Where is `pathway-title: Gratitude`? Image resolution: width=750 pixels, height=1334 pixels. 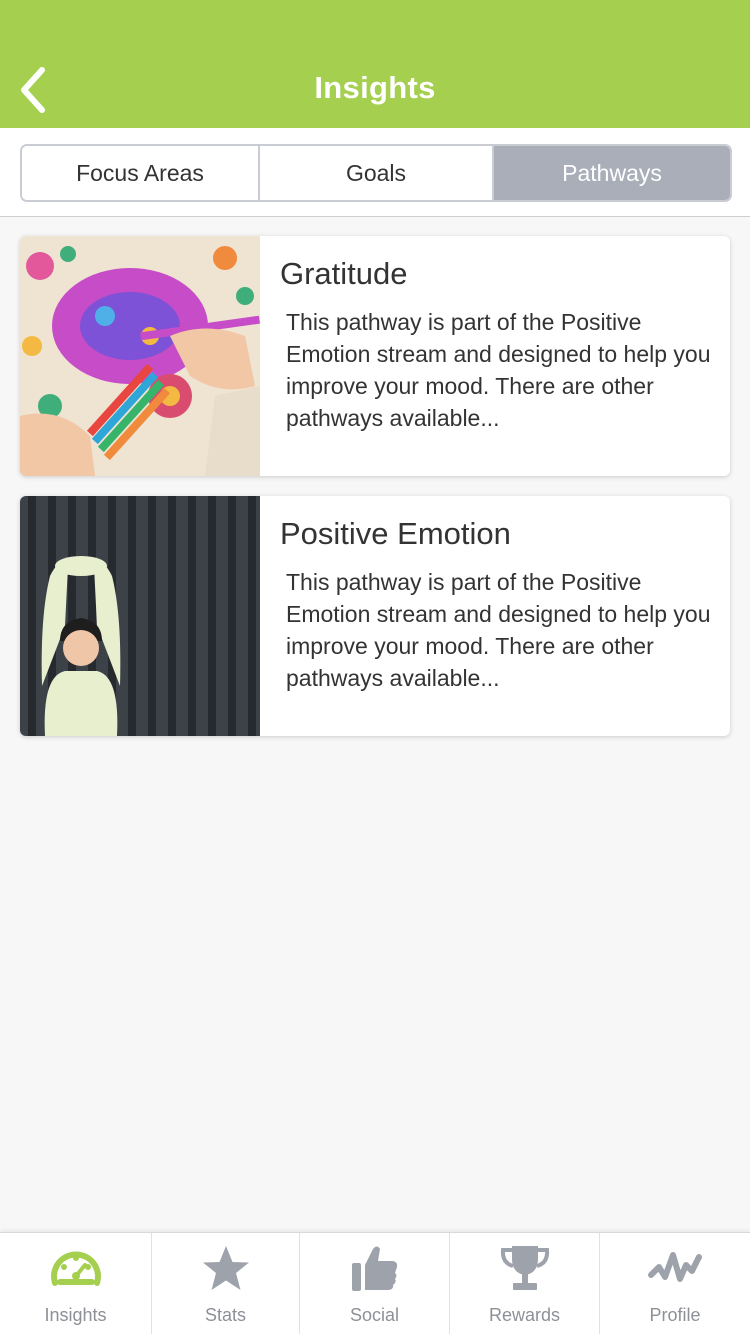 pathway-title: Gratitude is located at coordinates (344, 273).